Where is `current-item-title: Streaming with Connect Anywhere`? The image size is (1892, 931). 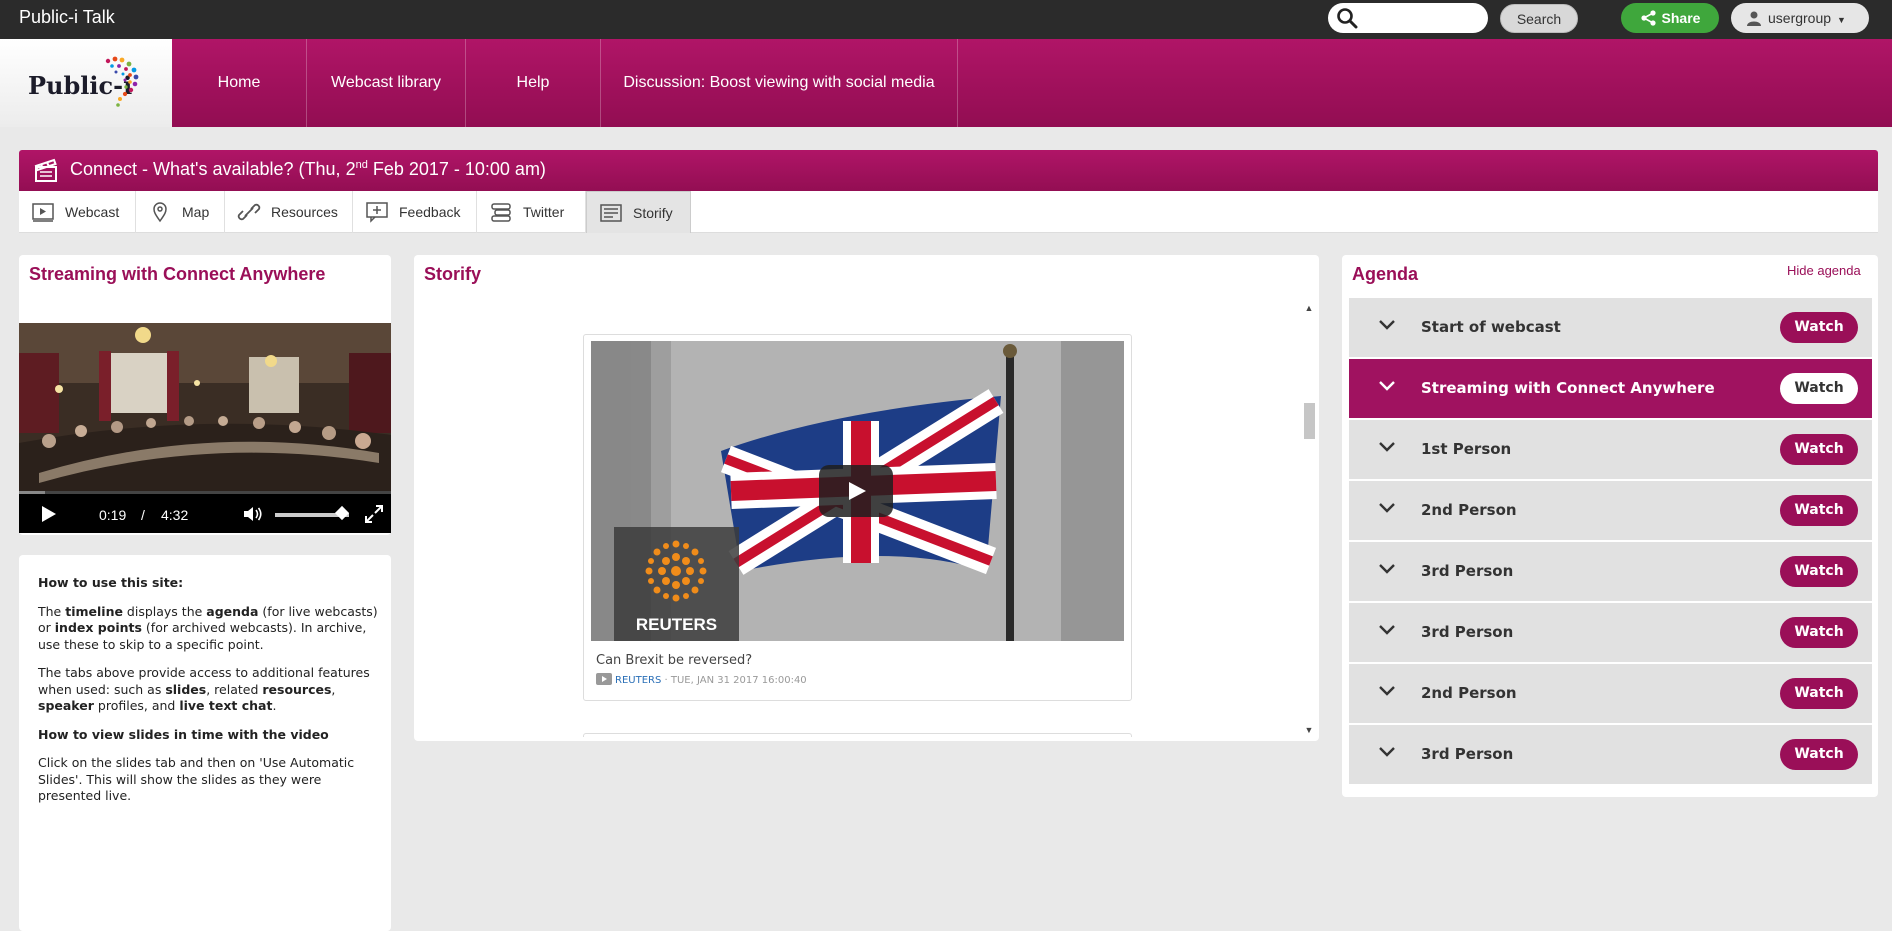 current-item-title: Streaming with Connect Anywhere is located at coordinates (177, 274).